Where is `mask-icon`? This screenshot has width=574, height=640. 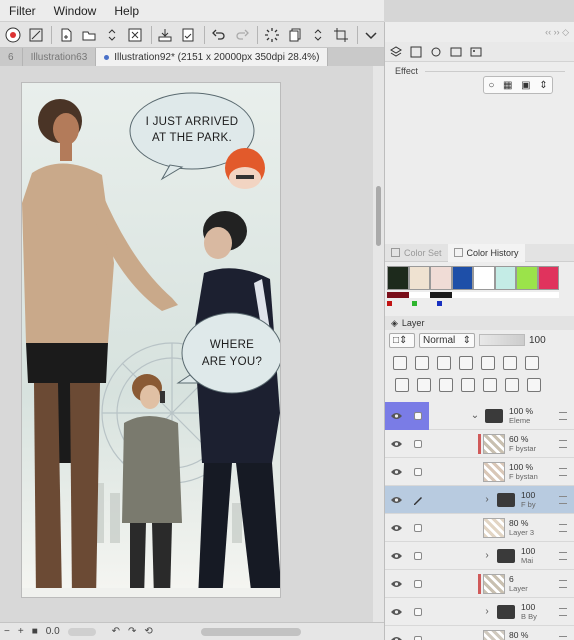 mask-icon is located at coordinates (510, 363).